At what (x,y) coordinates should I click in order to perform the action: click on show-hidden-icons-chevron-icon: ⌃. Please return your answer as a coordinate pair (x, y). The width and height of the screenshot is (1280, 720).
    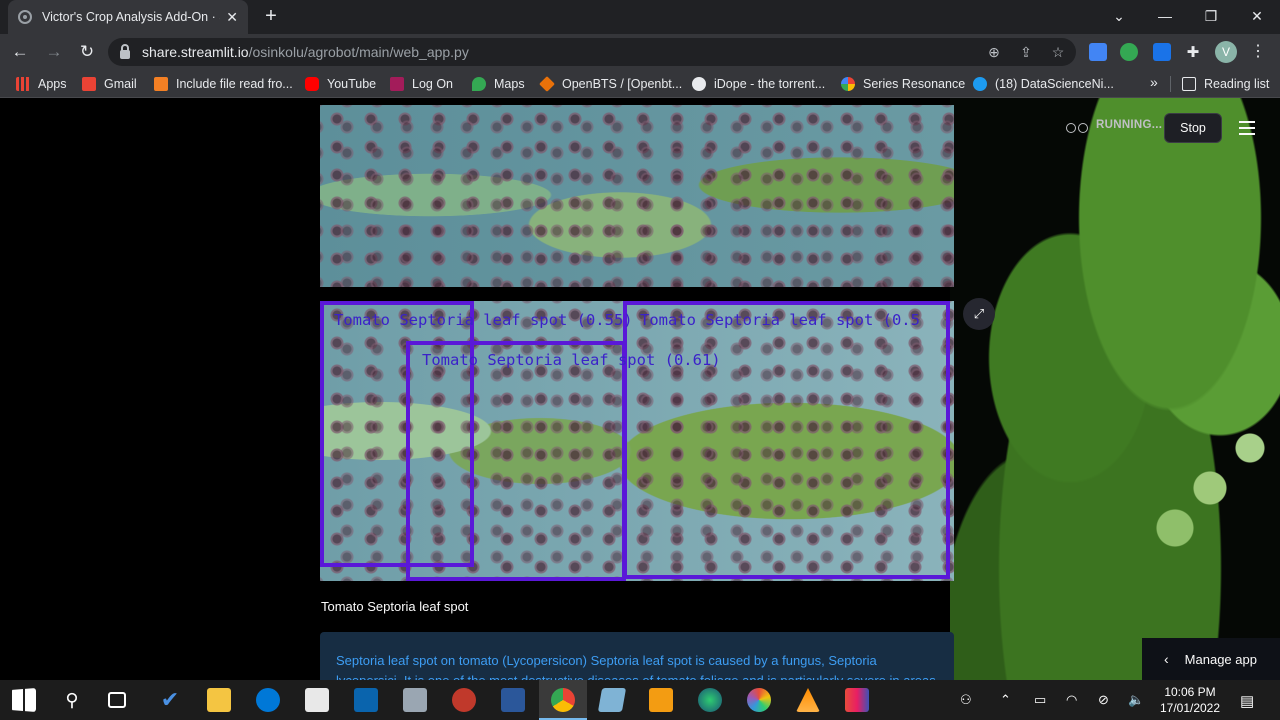
    Looking at the image, I should click on (1005, 700).